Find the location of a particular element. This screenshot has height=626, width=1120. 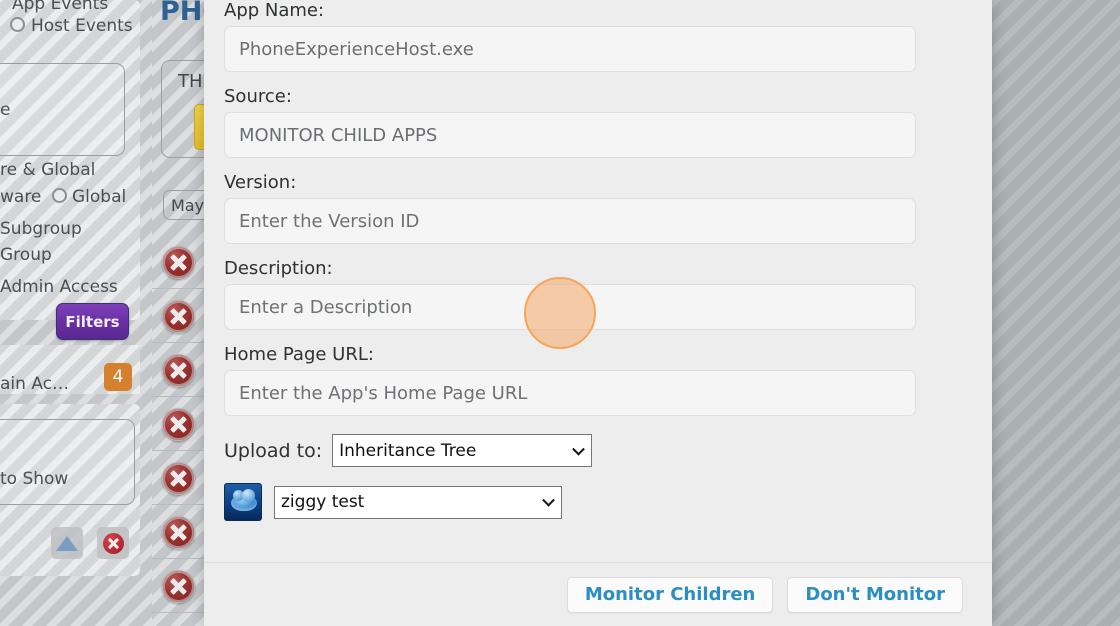

dialog-footer: Monitor Children Don't Monitor is located at coordinates (598, 594).